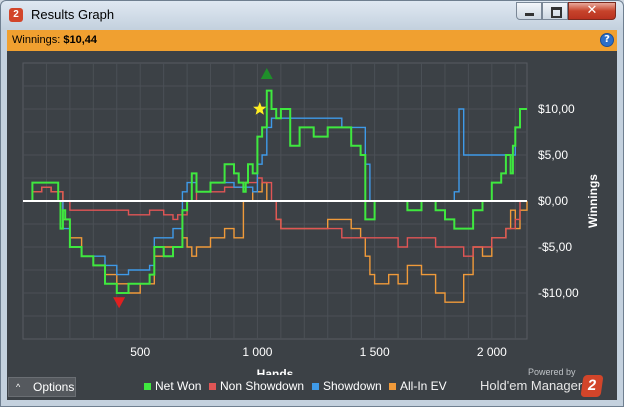 This screenshot has width=624, height=407. What do you see at coordinates (607, 40) in the screenshot?
I see `help-icon: ?` at bounding box center [607, 40].